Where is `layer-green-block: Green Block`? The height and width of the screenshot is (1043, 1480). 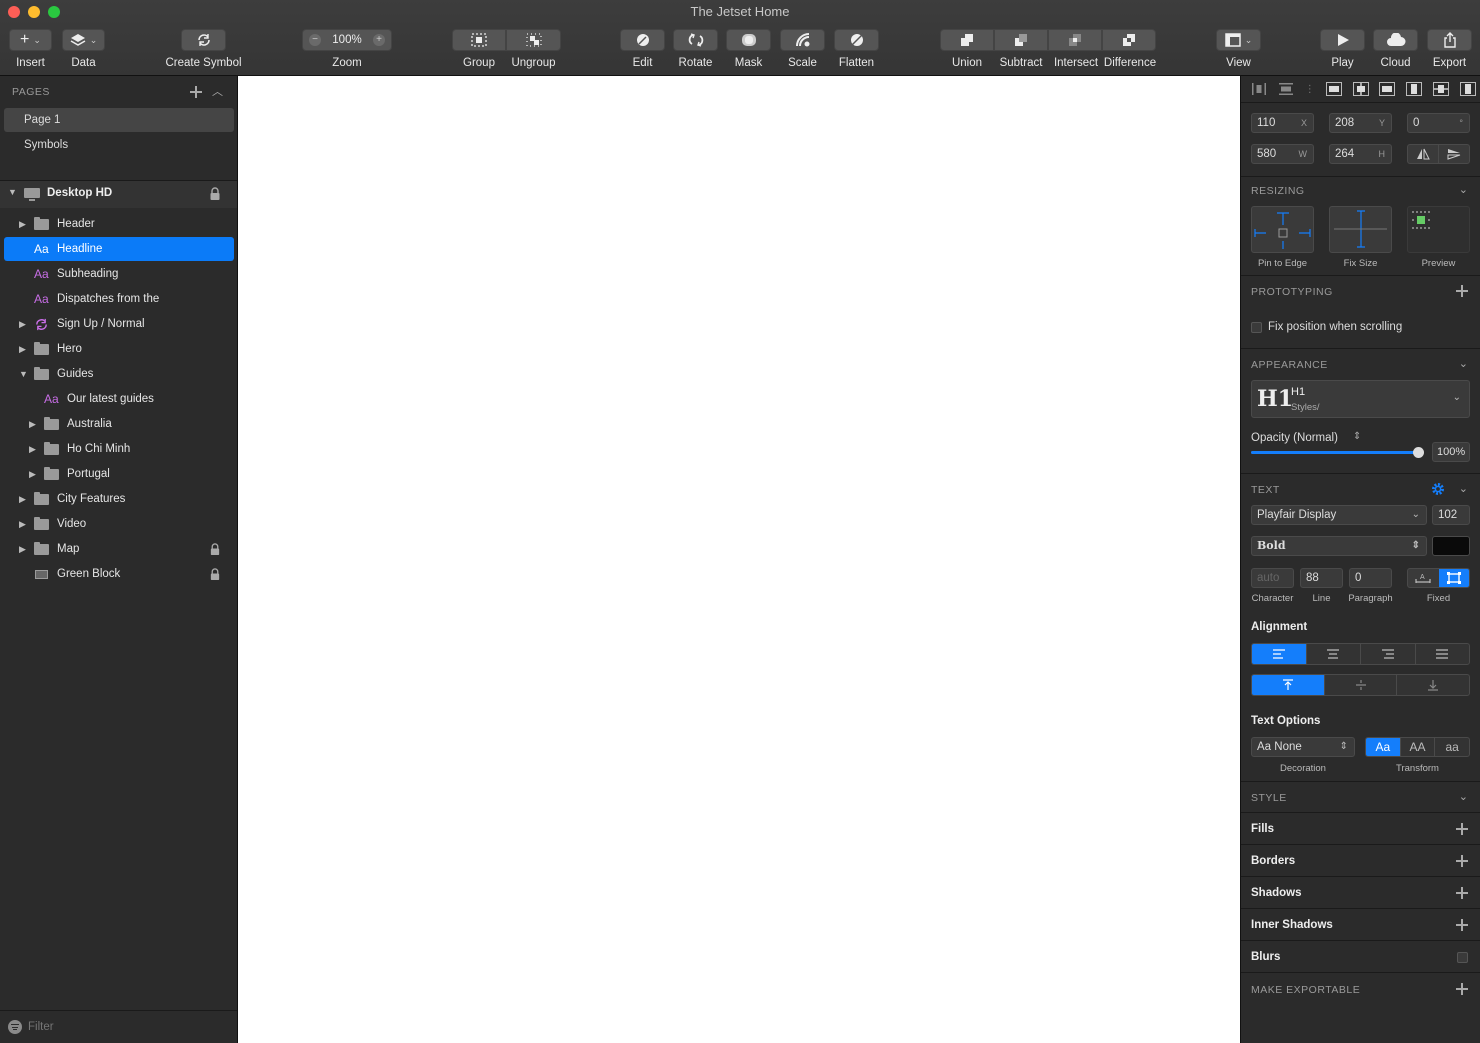
layer-green-block: Green Block is located at coordinates (119, 574).